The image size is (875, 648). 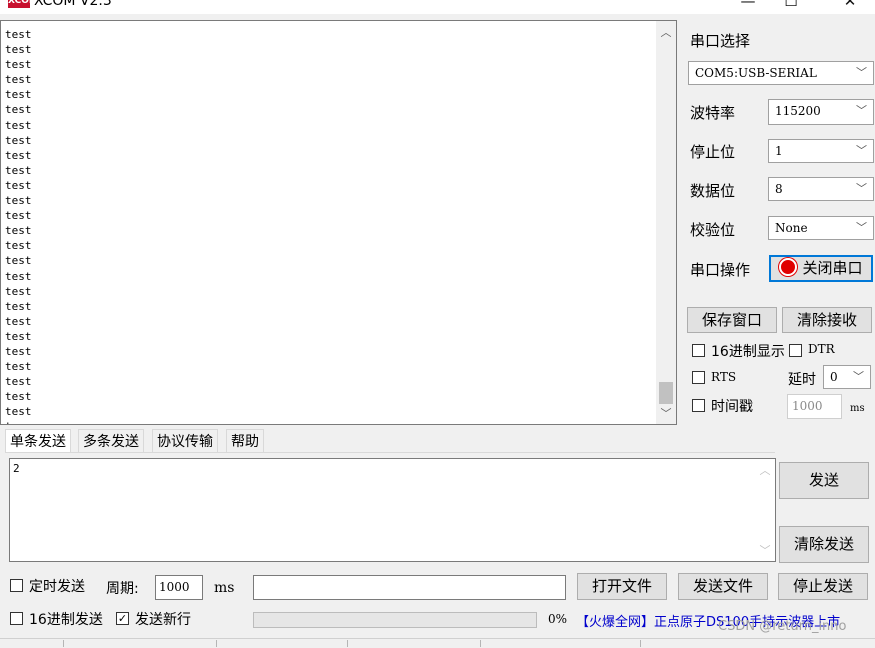 I want to click on tab-multi-send: 多条发送, so click(x=111, y=441).